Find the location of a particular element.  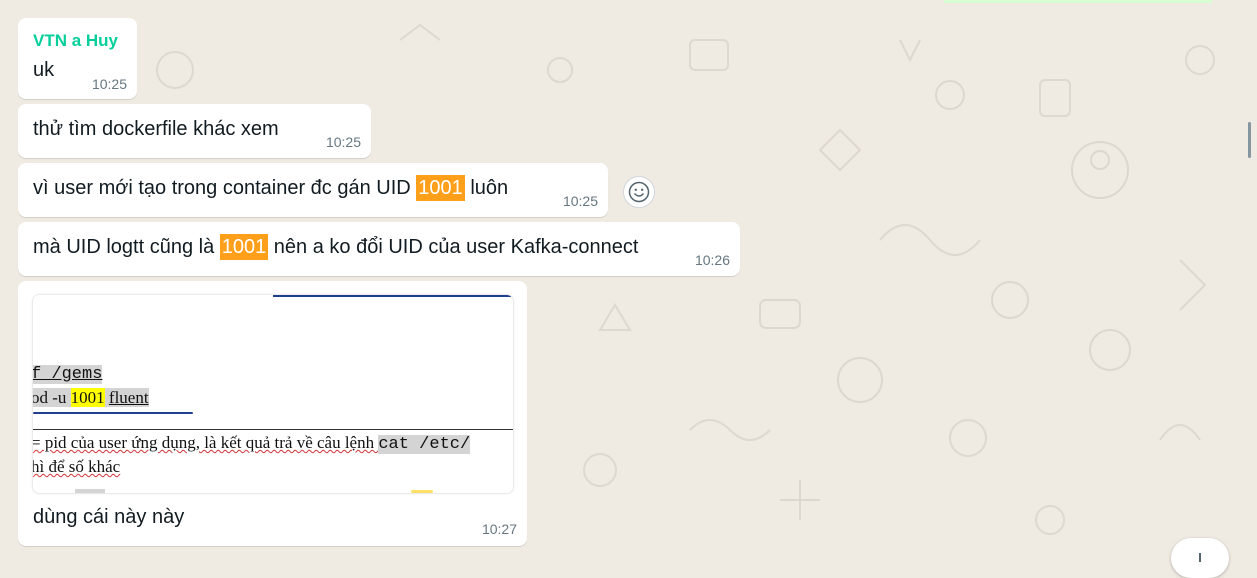

image-text-part: cat /etc/ is located at coordinates (424, 444).